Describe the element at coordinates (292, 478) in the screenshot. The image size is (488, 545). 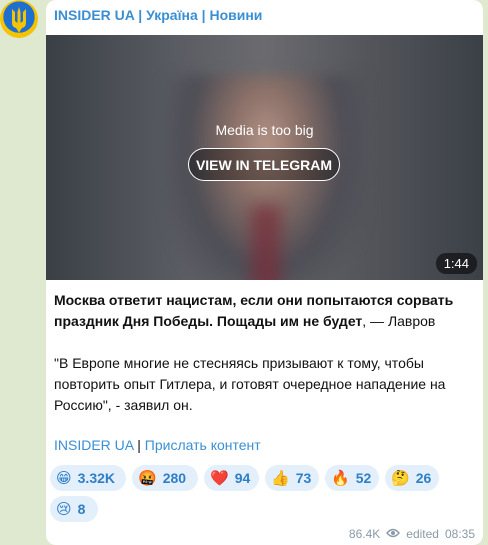
I see `reaction-thumbs-up: 👍 73` at that location.